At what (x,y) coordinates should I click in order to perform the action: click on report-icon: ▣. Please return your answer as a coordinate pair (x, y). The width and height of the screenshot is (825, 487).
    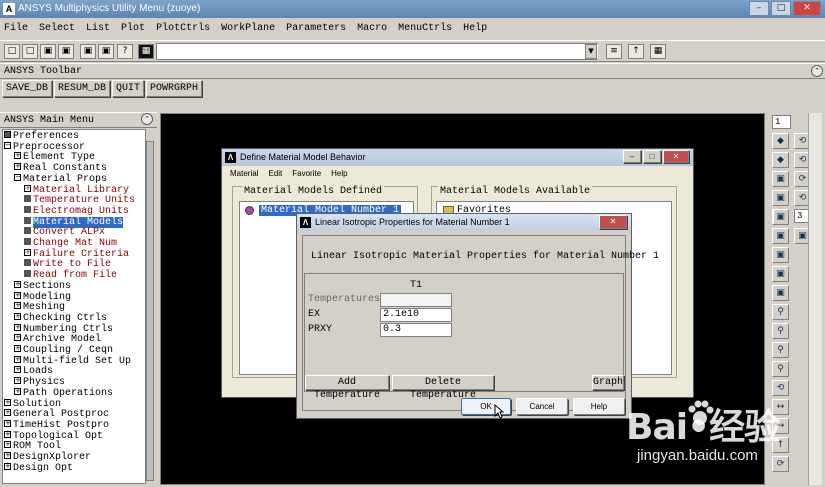
    Looking at the image, I should click on (106, 51).